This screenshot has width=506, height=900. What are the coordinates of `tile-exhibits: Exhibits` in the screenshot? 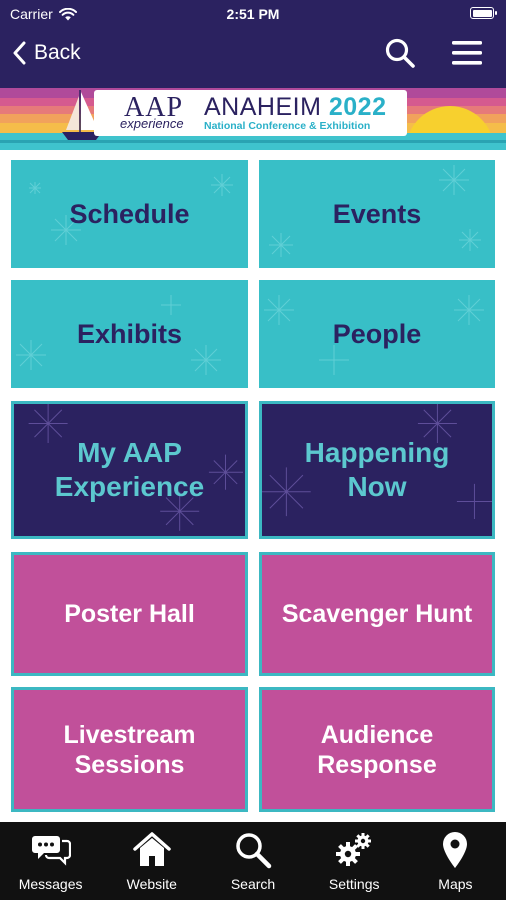 It's located at (129, 334).